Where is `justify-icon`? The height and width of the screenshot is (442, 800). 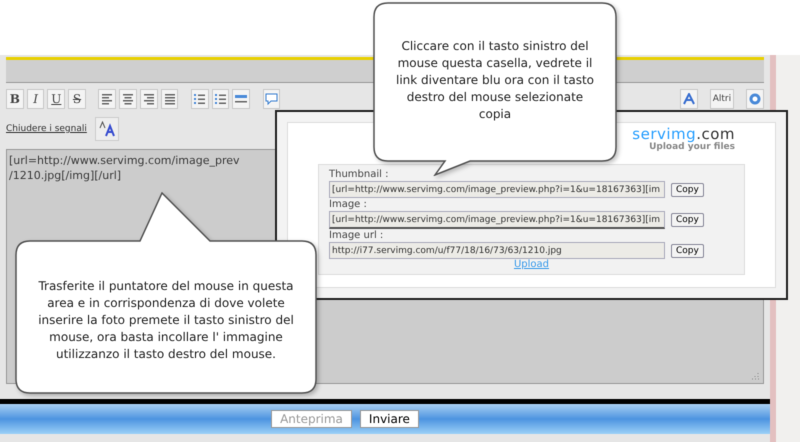 justify-icon is located at coordinates (169, 99).